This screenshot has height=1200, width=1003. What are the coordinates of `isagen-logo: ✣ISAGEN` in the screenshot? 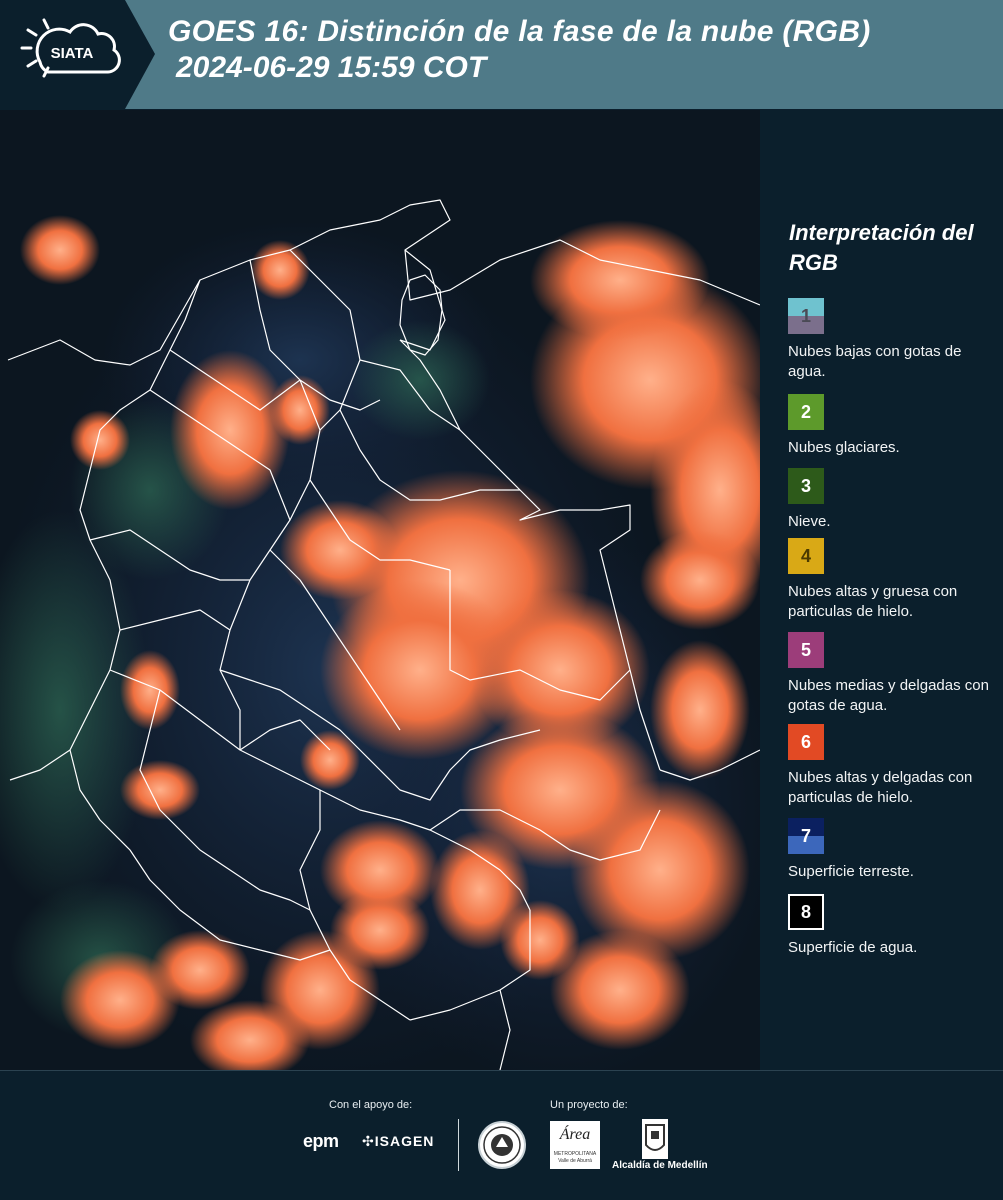 It's located at (398, 1141).